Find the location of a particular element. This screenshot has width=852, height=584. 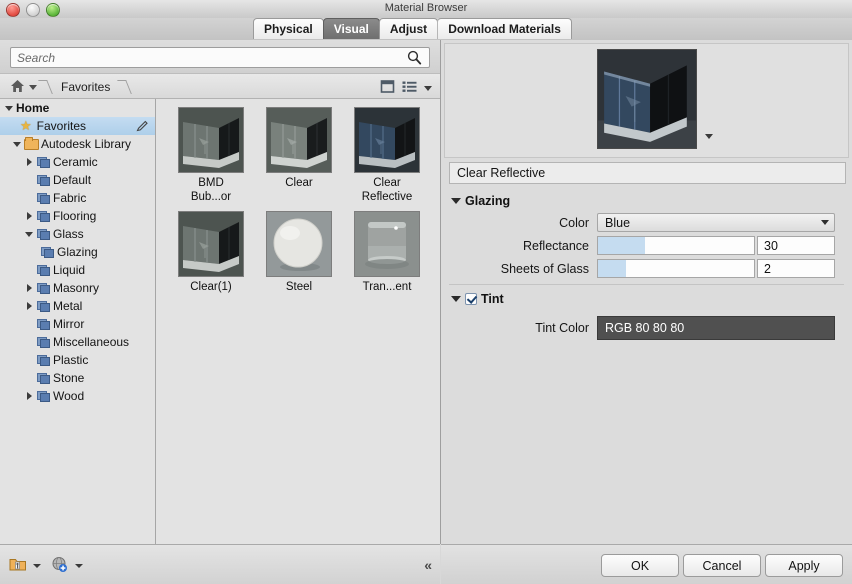

material-label: Clear is located at coordinates (299, 183).